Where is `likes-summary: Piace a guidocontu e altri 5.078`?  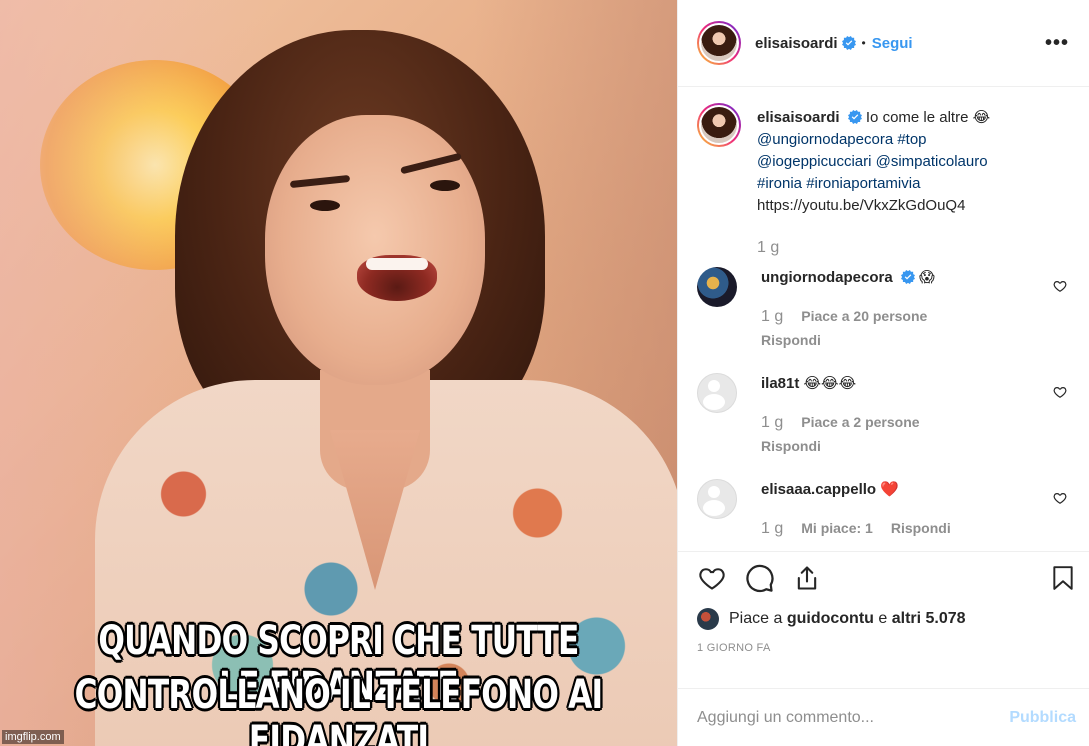 likes-summary: Piace a guidocontu e altri 5.078 is located at coordinates (886, 619).